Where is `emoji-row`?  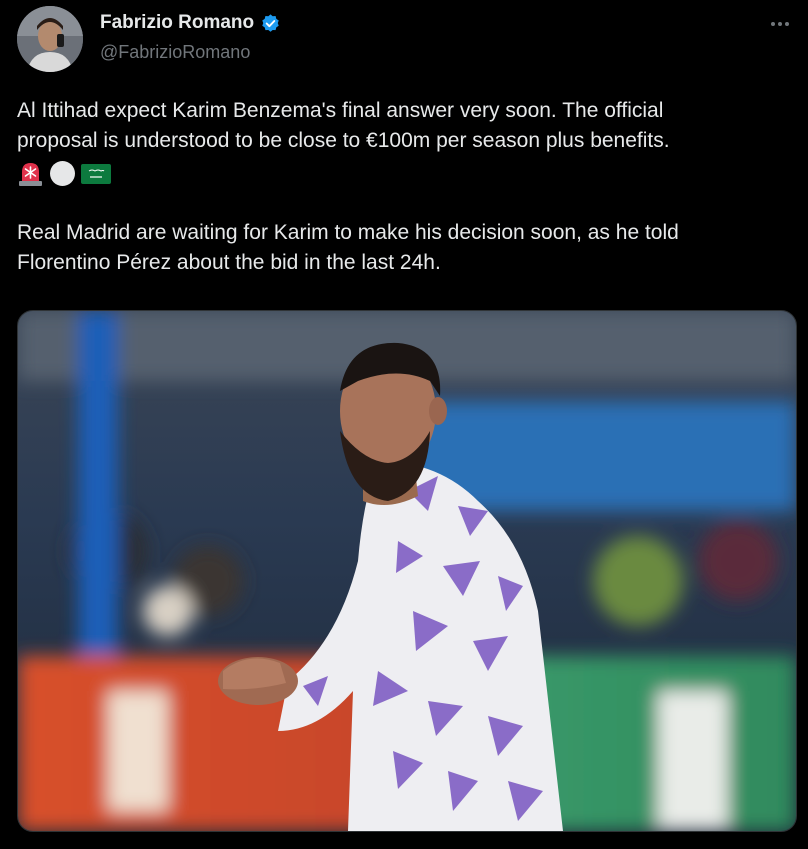 emoji-row is located at coordinates (404, 173).